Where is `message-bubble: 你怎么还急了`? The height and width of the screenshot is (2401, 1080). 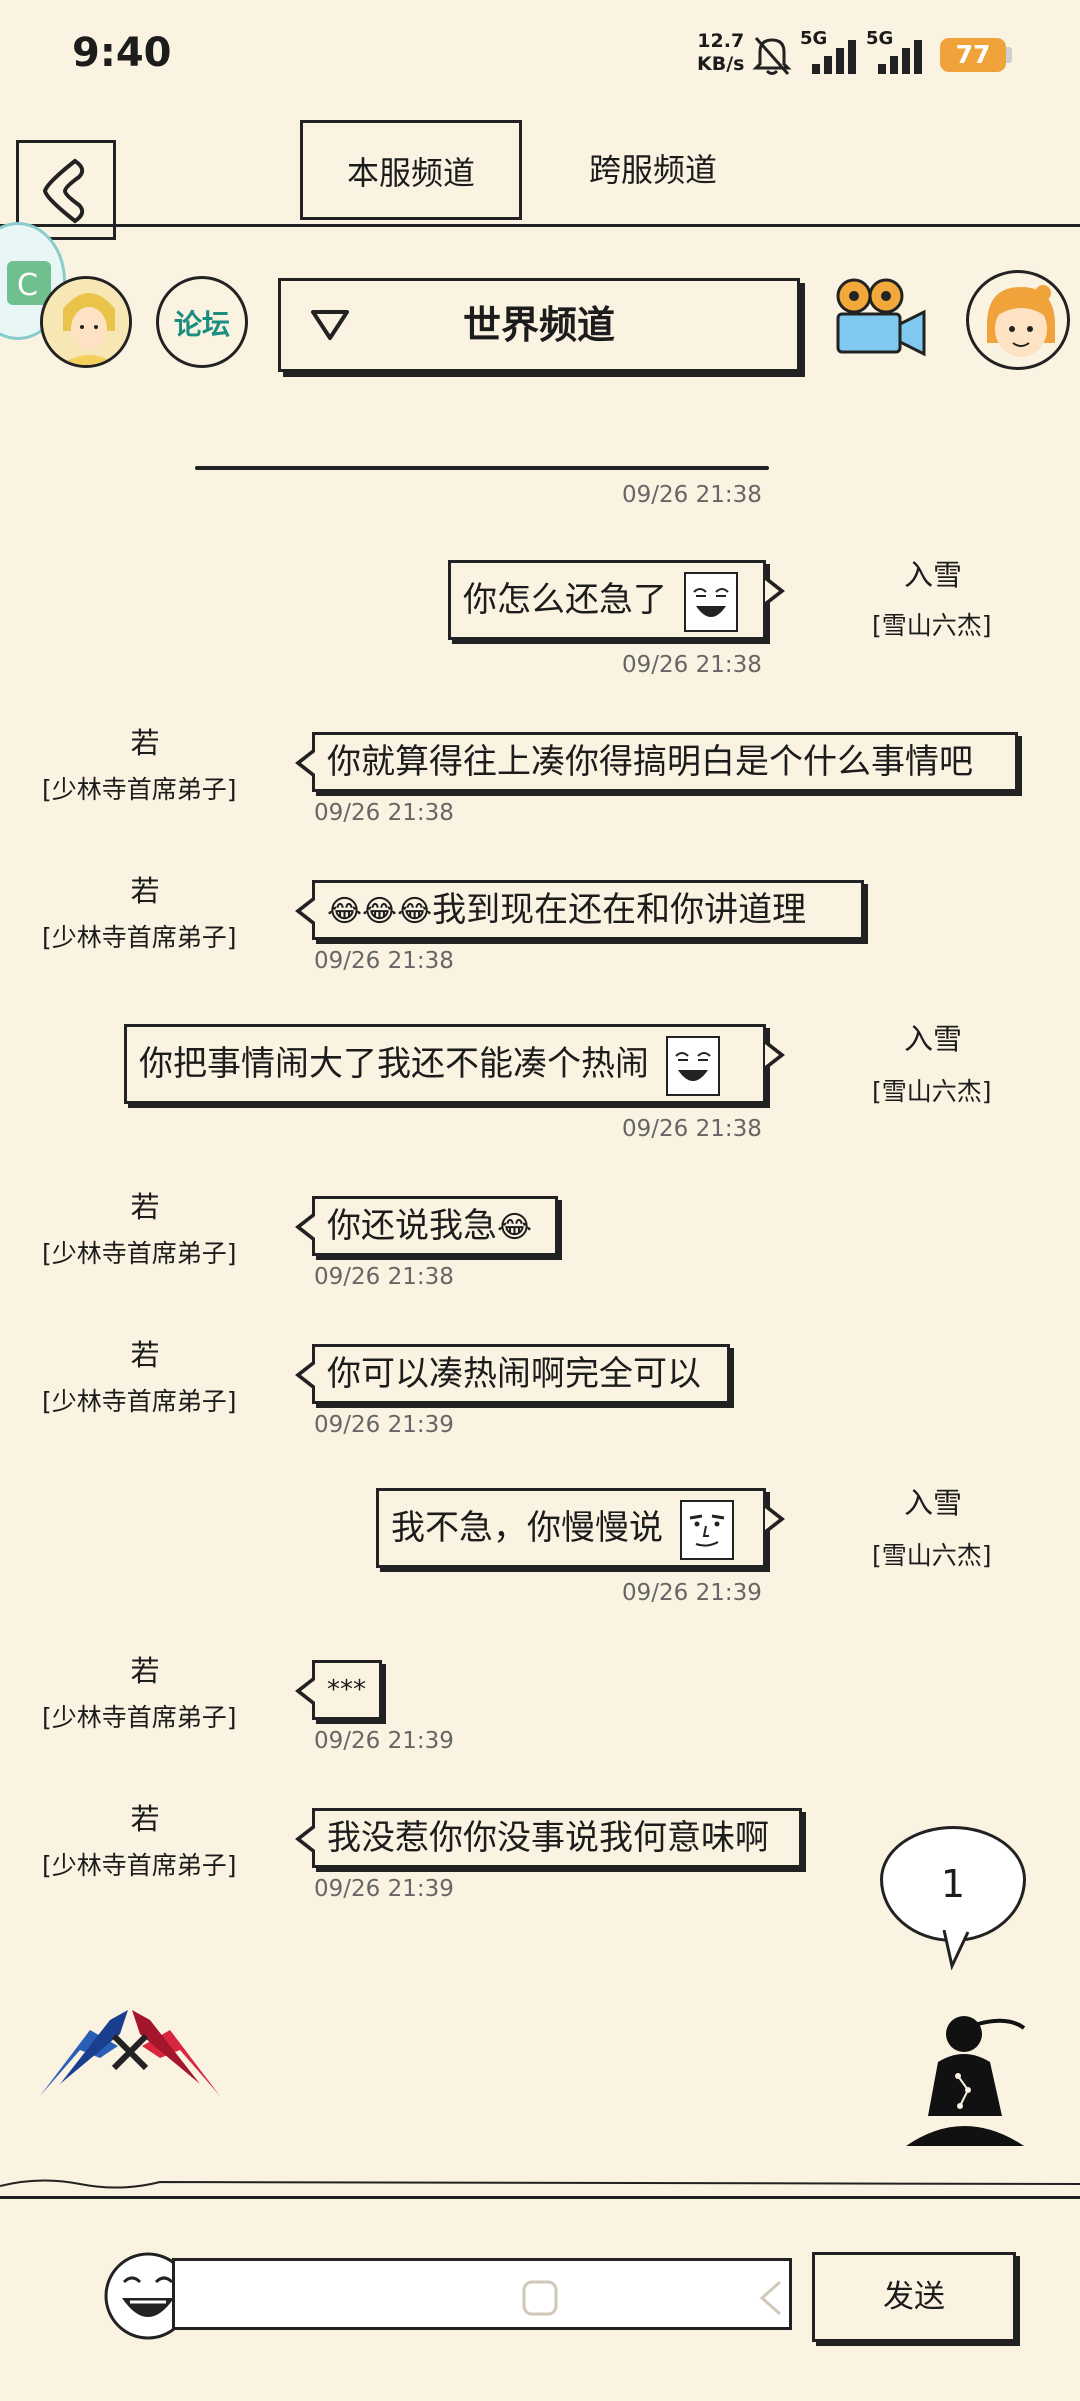
message-bubble: 你怎么还急了 is located at coordinates (616, 600).